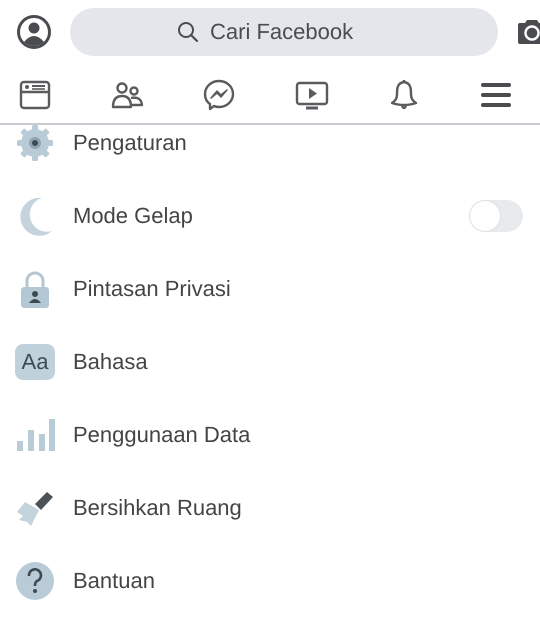 The height and width of the screenshot is (630, 540). Describe the element at coordinates (114, 581) in the screenshot. I see `menu-item-label: Bantuan` at that location.